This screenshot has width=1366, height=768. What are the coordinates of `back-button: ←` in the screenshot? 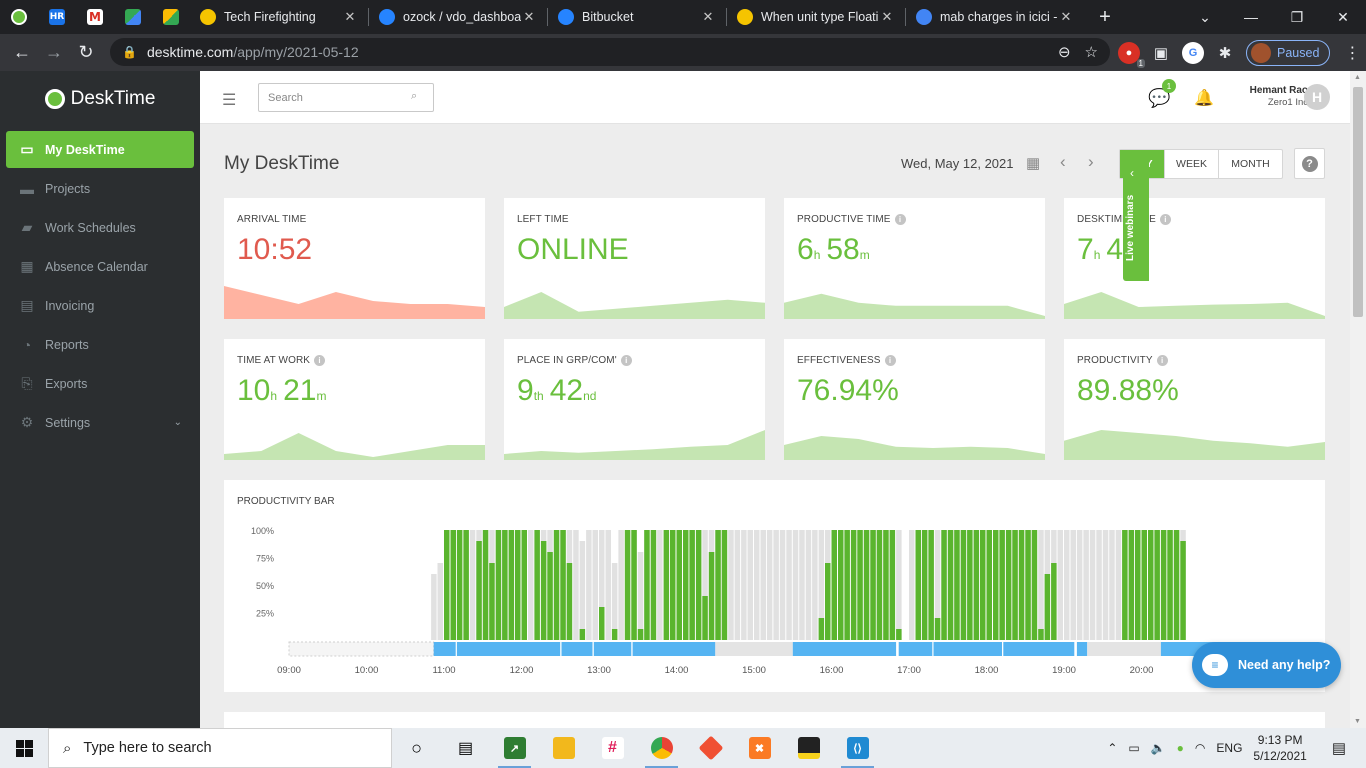 It's located at (22, 52).